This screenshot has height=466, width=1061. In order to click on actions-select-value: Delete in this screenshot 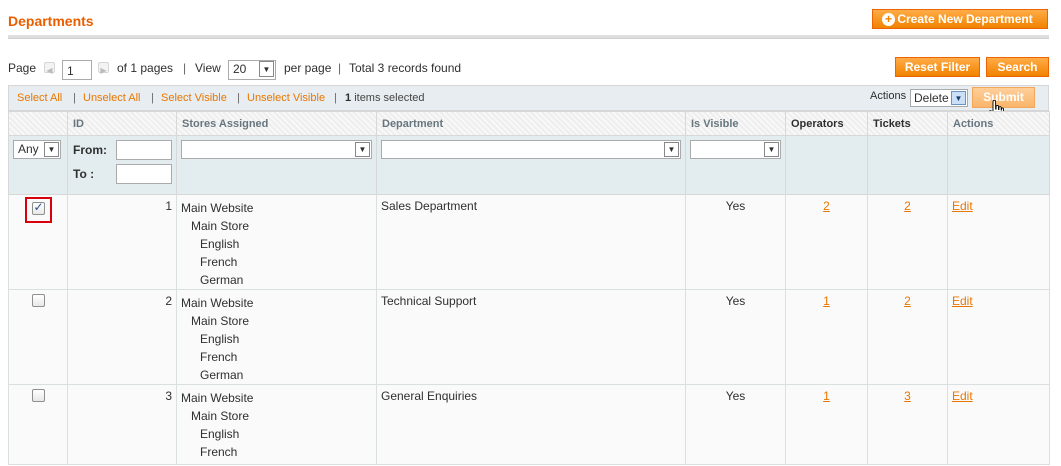, I will do `click(931, 98)`.